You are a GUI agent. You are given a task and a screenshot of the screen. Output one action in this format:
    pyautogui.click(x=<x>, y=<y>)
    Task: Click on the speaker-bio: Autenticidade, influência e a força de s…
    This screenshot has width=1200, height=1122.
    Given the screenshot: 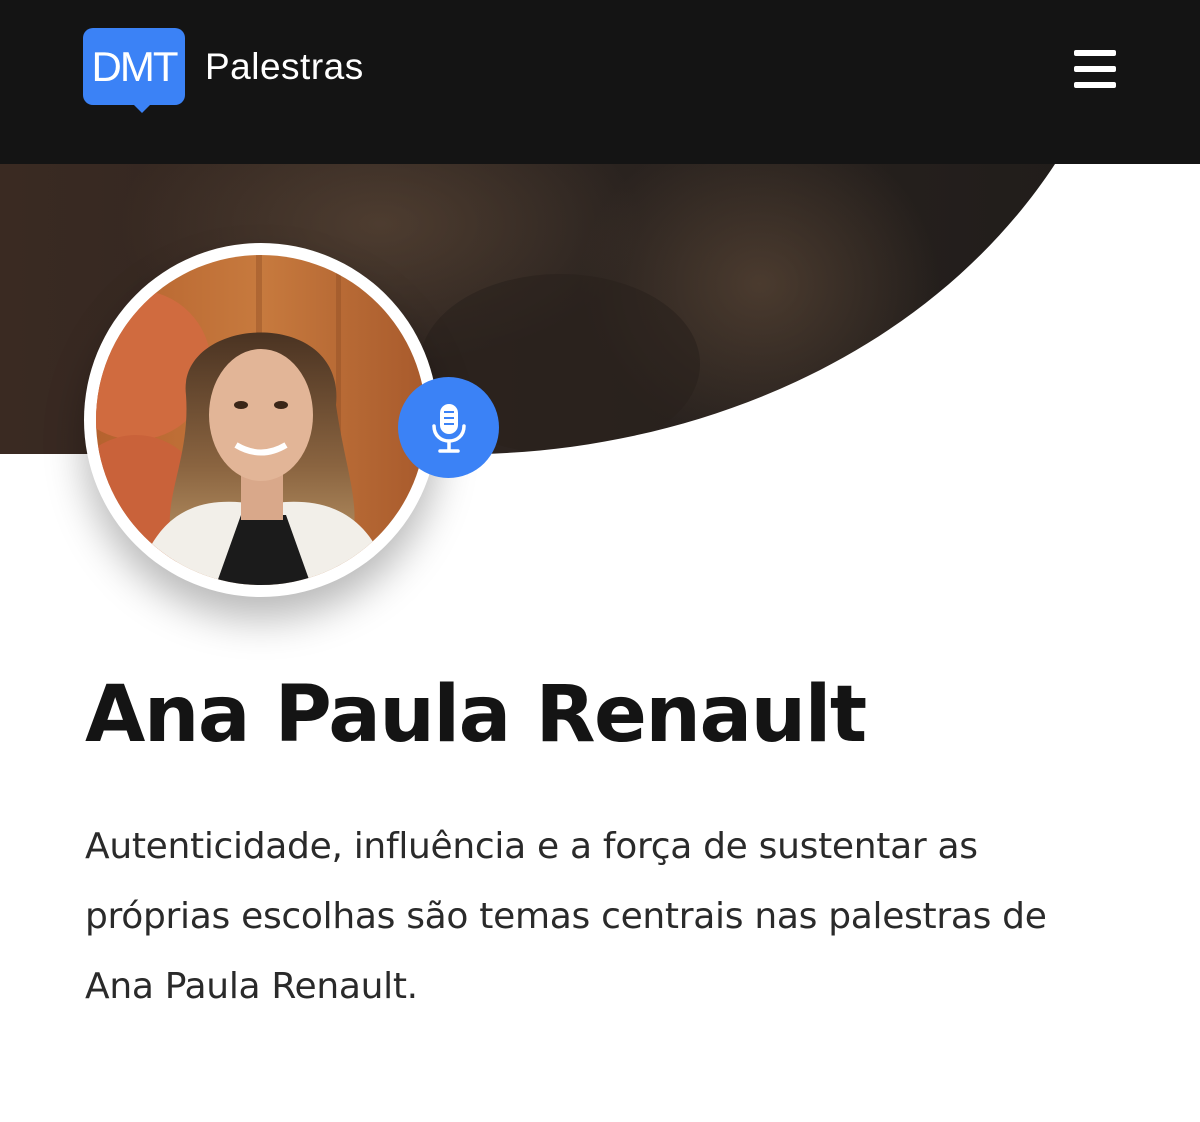 What is the action you would take?
    pyautogui.click(x=566, y=916)
    